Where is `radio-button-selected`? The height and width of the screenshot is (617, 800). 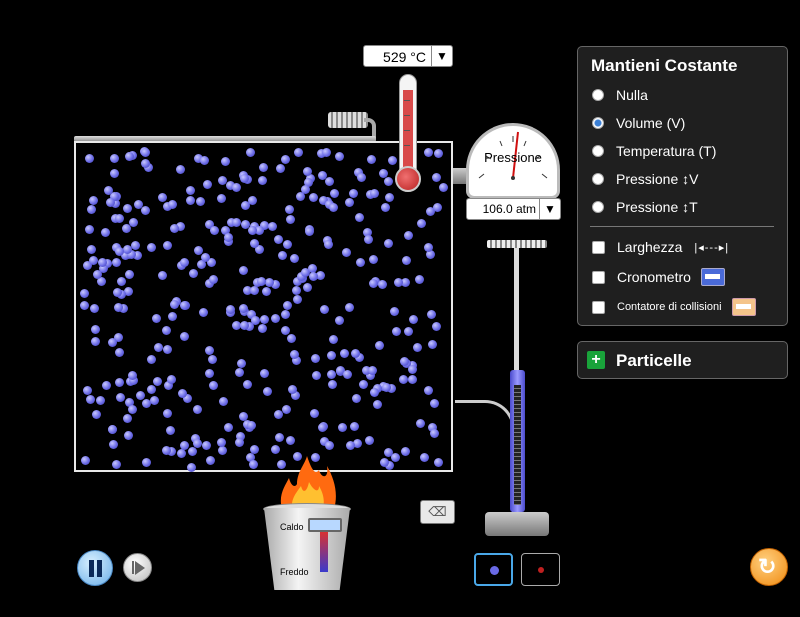
radio-button-selected is located at coordinates (598, 123).